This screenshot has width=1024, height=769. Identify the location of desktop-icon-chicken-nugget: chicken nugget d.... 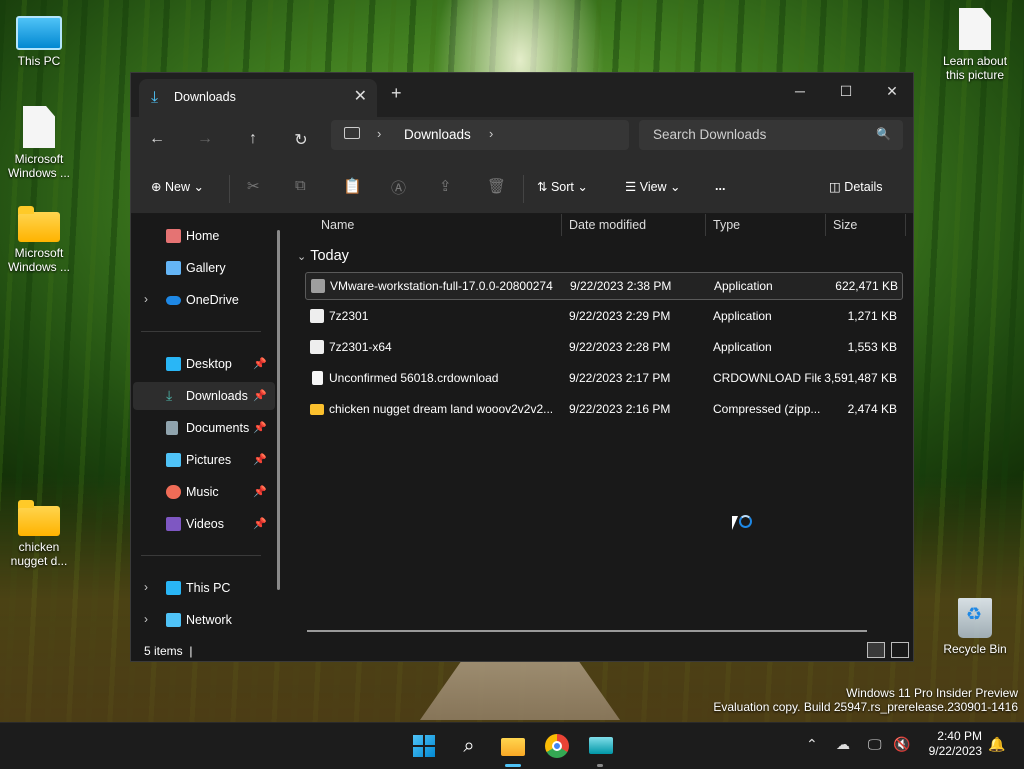
(39, 533).